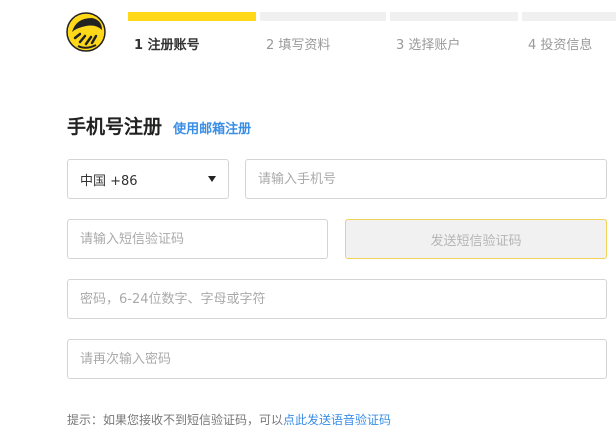 This screenshot has height=436, width=616. I want to click on striped-ball-logo-icon, so click(86, 32).